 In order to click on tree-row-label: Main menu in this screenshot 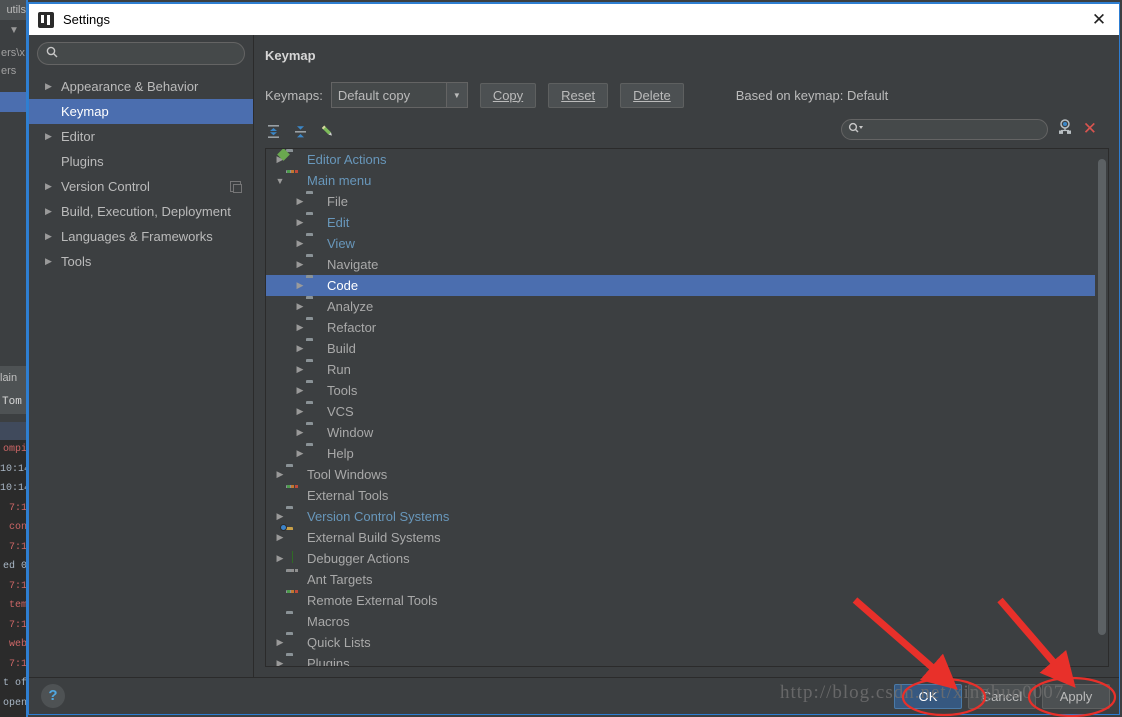, I will do `click(339, 180)`.